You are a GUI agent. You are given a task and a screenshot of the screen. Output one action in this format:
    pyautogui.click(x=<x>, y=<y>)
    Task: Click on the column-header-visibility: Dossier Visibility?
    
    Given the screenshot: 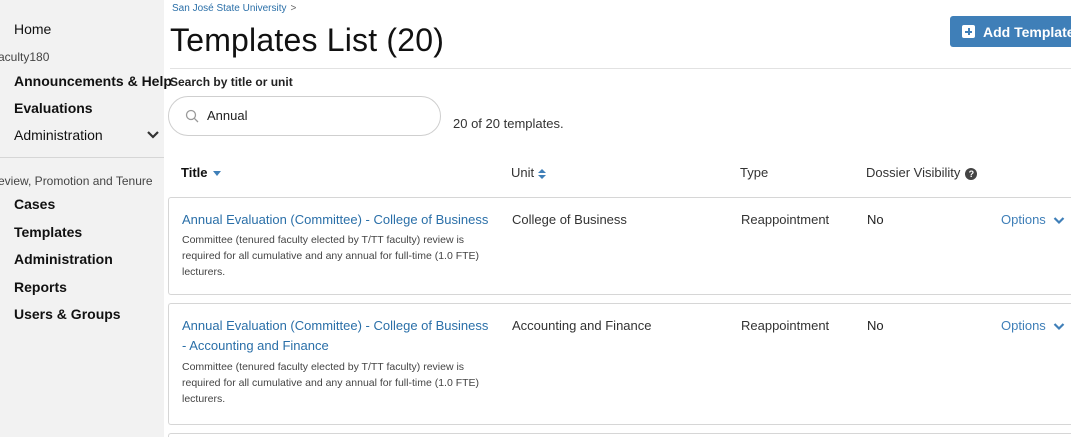 What is the action you would take?
    pyautogui.click(x=922, y=172)
    